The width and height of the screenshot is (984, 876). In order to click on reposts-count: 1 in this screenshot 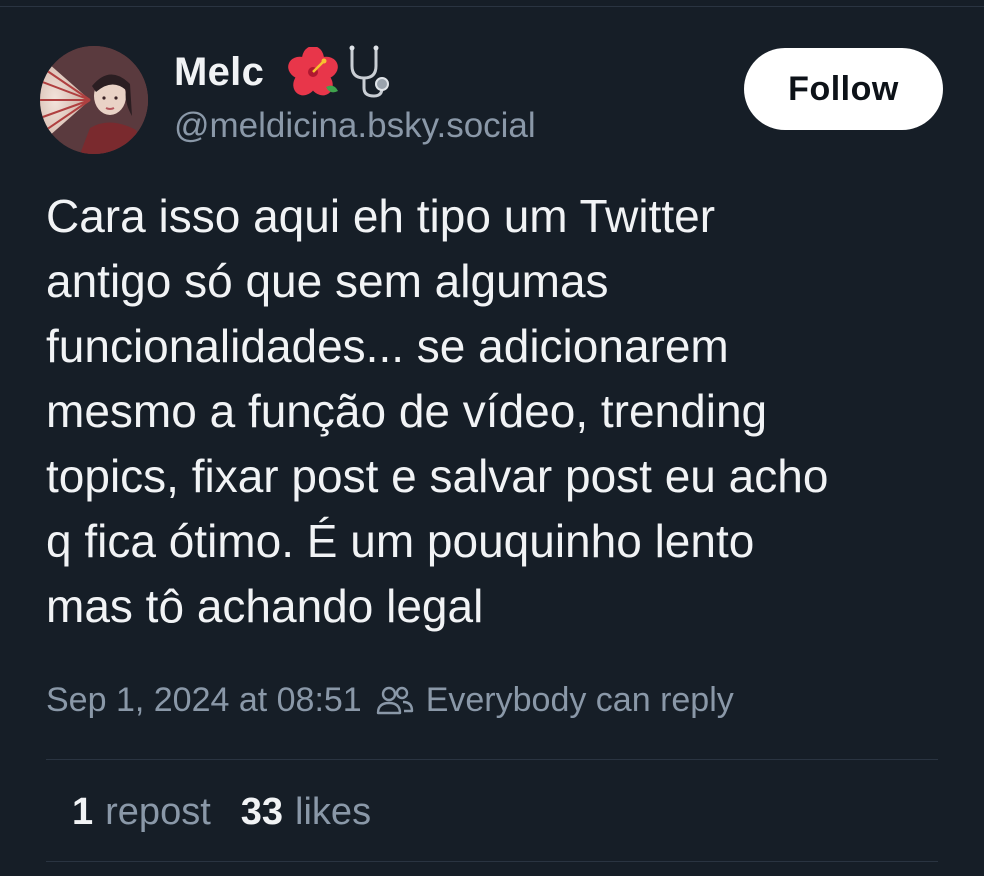, I will do `click(82, 812)`.